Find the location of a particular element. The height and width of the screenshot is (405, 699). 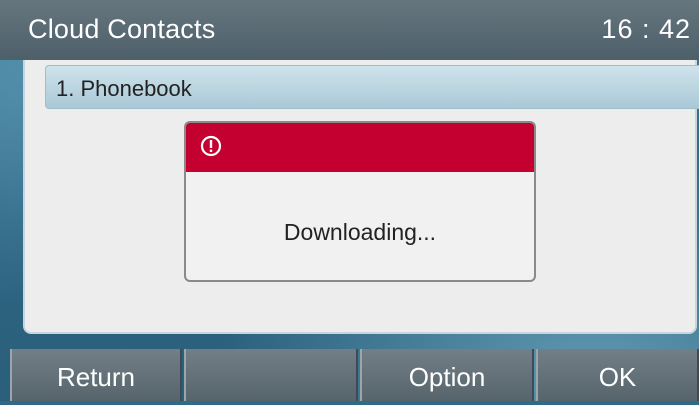

option-button: Option is located at coordinates (447, 375).